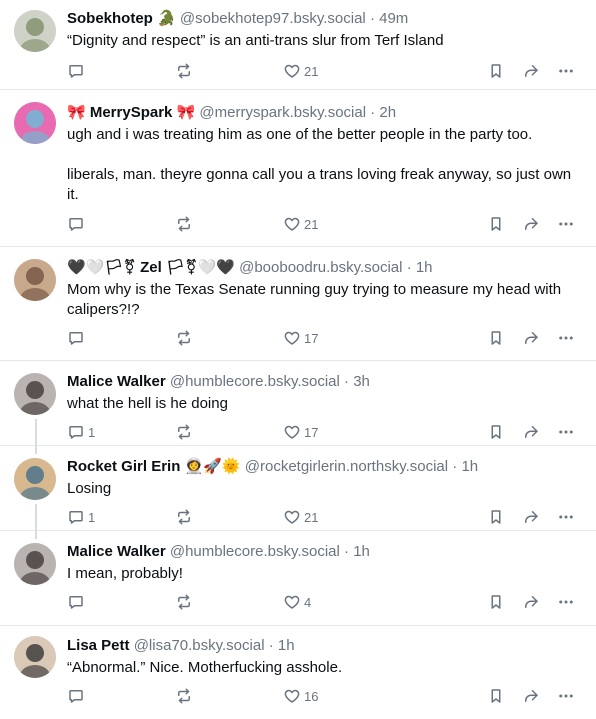 The image size is (596, 719). What do you see at coordinates (98, 645) in the screenshot?
I see `author-name: Lisa Pett` at bounding box center [98, 645].